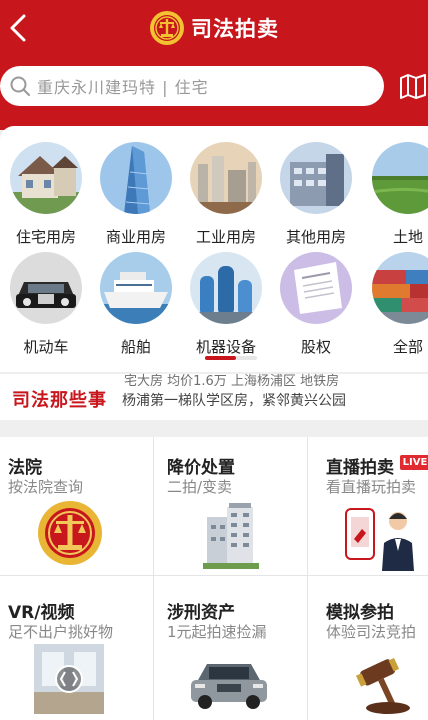 The height and width of the screenshot is (720, 428). Describe the element at coordinates (226, 288) in the screenshot. I see `machinery-photo` at that location.